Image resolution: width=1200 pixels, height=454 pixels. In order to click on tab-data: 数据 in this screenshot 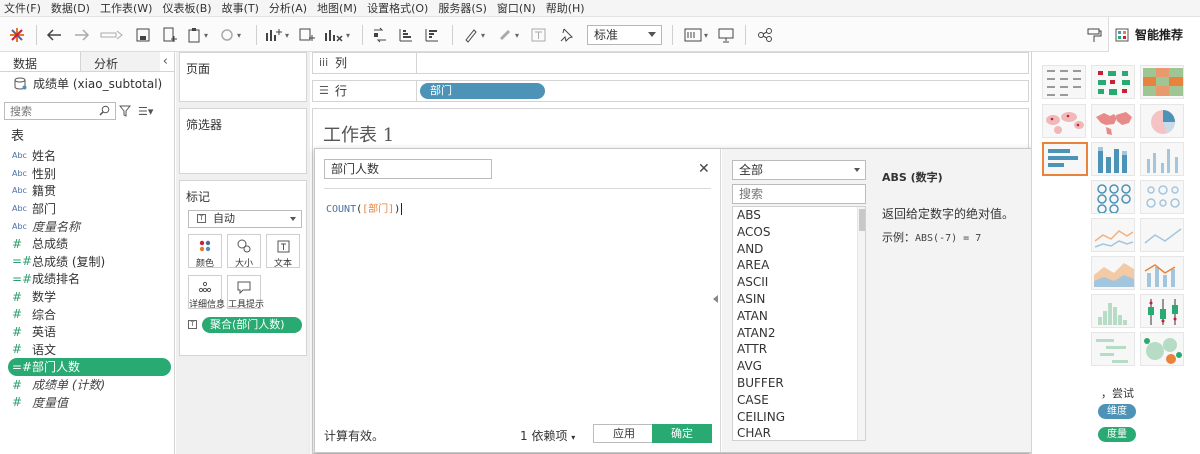, I will do `click(40, 61)`.